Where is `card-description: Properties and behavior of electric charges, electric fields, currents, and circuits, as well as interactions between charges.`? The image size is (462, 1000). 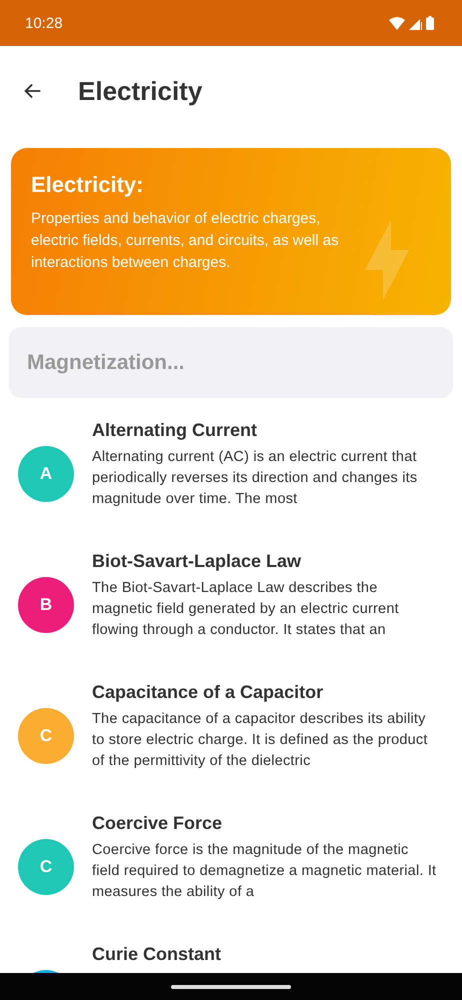 card-description: Properties and behavior of electric charges, electric fields, currents, and circuits, as well as interactions between charges. is located at coordinates (185, 241).